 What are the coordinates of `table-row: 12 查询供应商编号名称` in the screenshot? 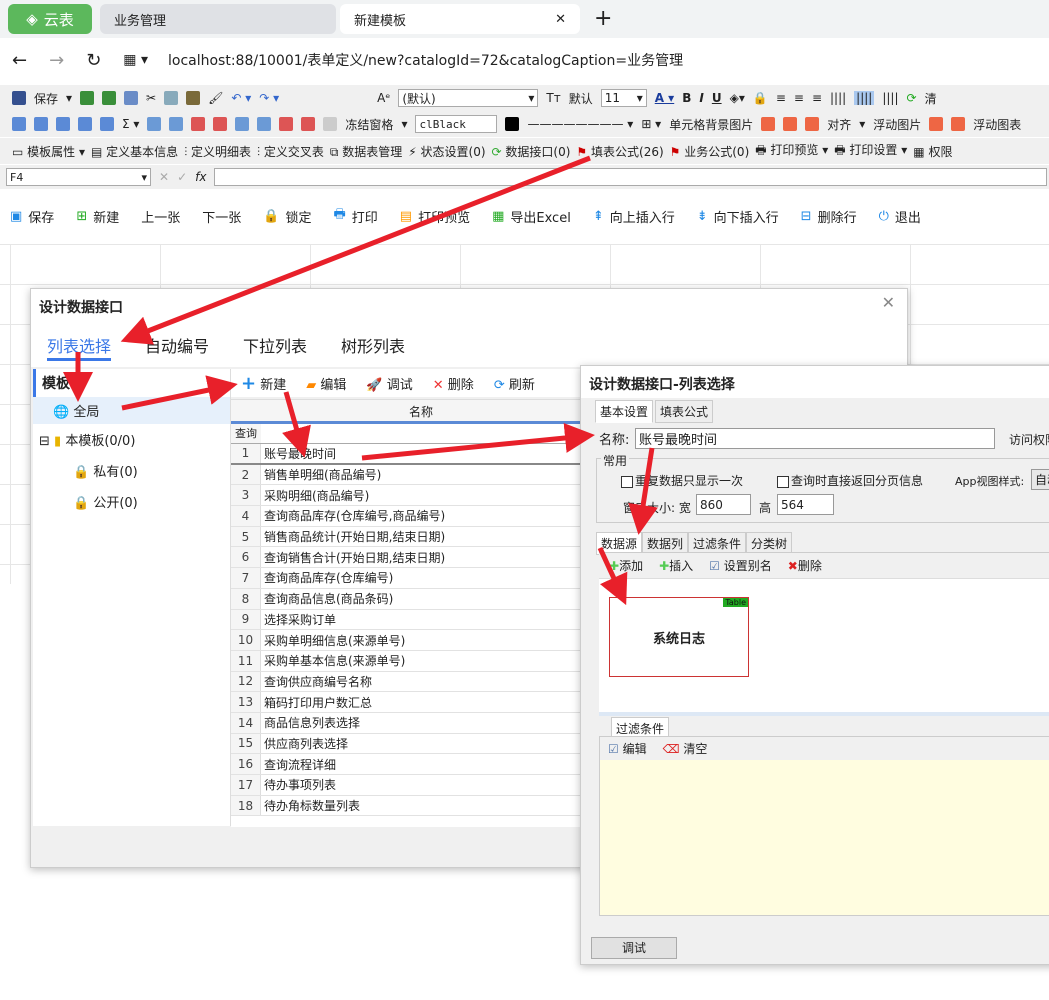 It's located at (406, 682).